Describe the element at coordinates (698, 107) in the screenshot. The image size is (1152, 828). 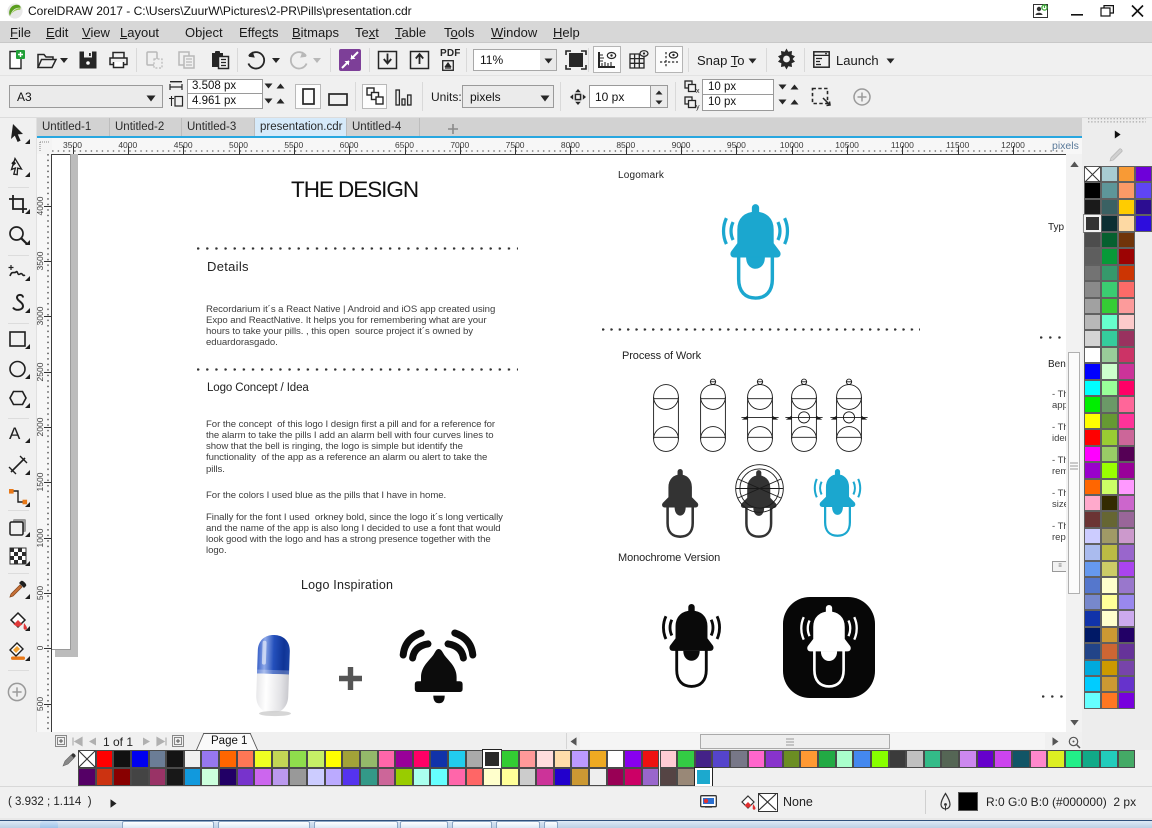
I see `svg-text: y` at that location.